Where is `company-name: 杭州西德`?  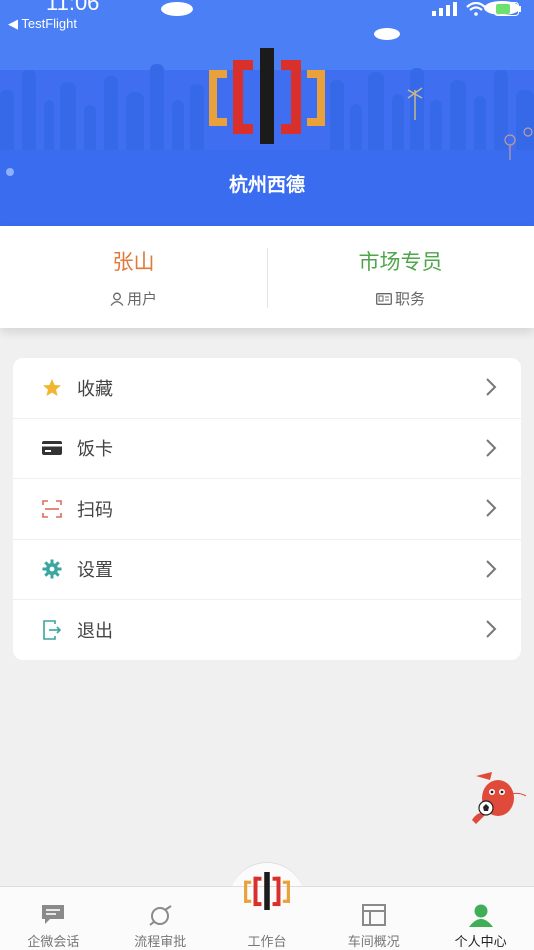
company-name: 杭州西德 is located at coordinates (266, 185).